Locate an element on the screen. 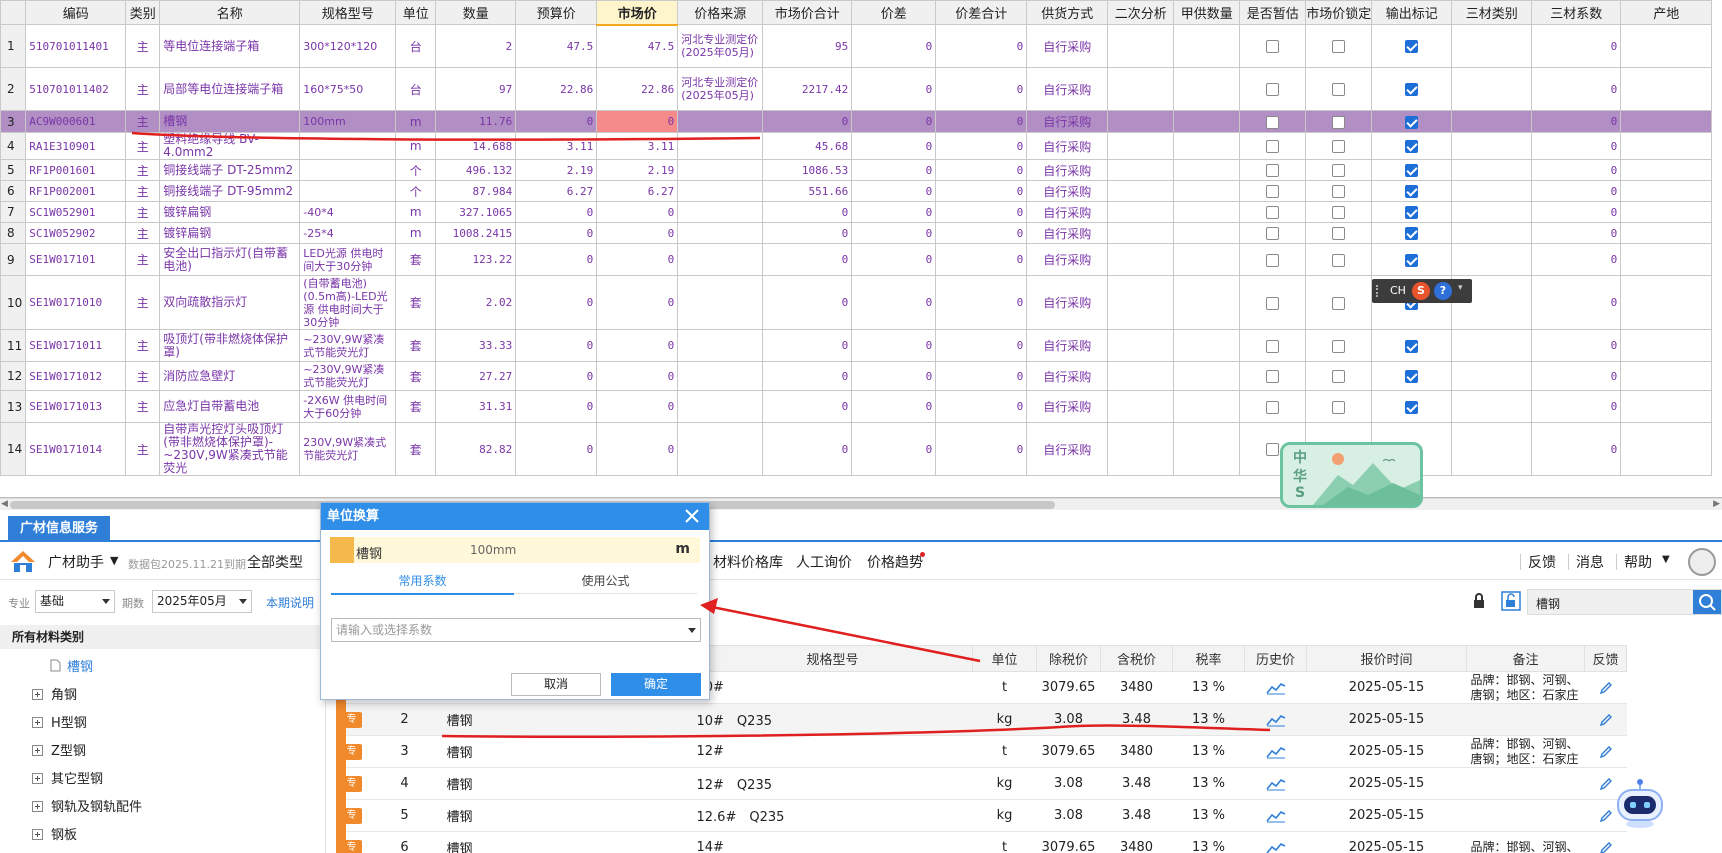  column-header: 二次分析 is located at coordinates (1141, 12).